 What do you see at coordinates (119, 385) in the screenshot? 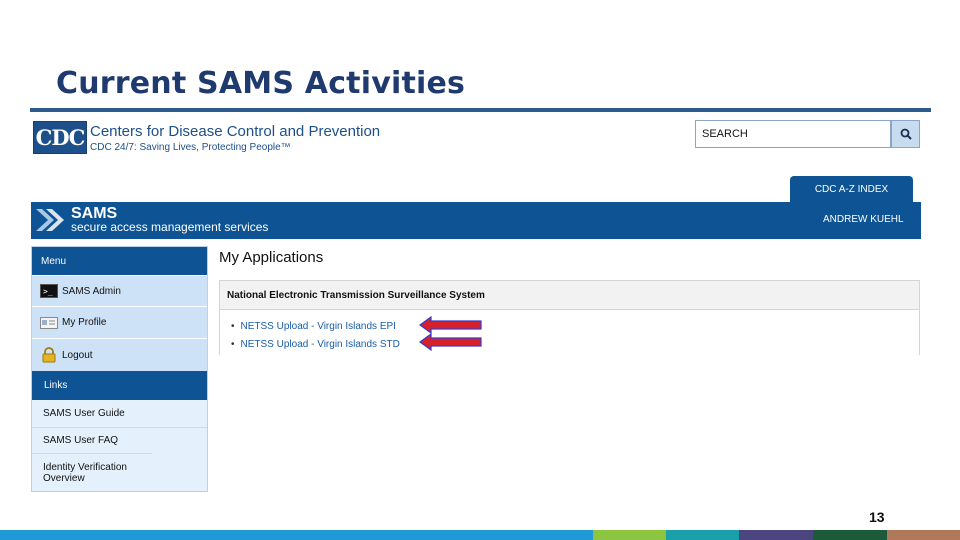
I see `links-header: Links` at bounding box center [119, 385].